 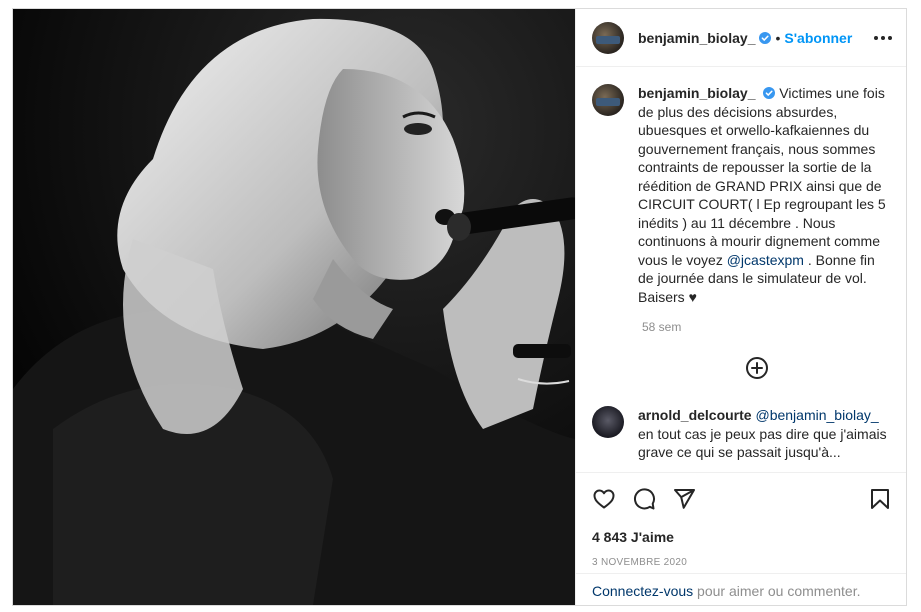 What do you see at coordinates (608, 422) in the screenshot?
I see `commenter-avatar` at bounding box center [608, 422].